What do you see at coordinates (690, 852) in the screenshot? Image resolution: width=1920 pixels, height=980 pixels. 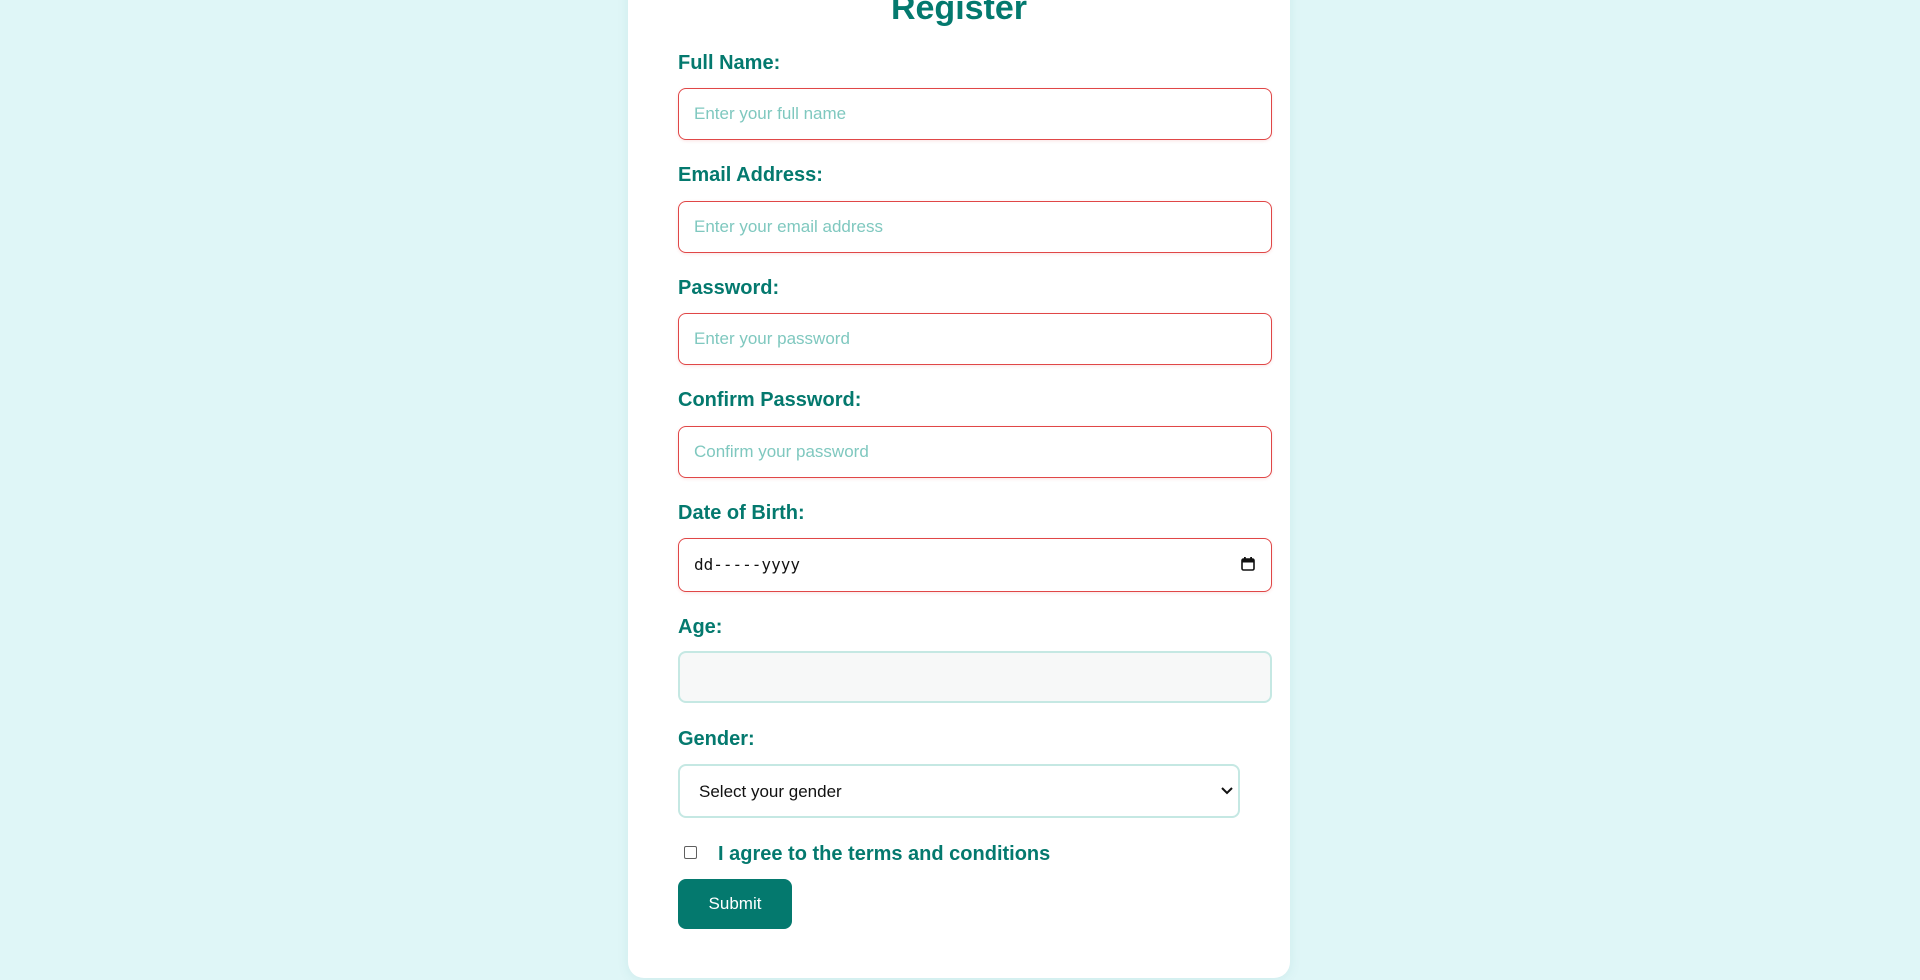 I see `terms-checkbox` at bounding box center [690, 852].